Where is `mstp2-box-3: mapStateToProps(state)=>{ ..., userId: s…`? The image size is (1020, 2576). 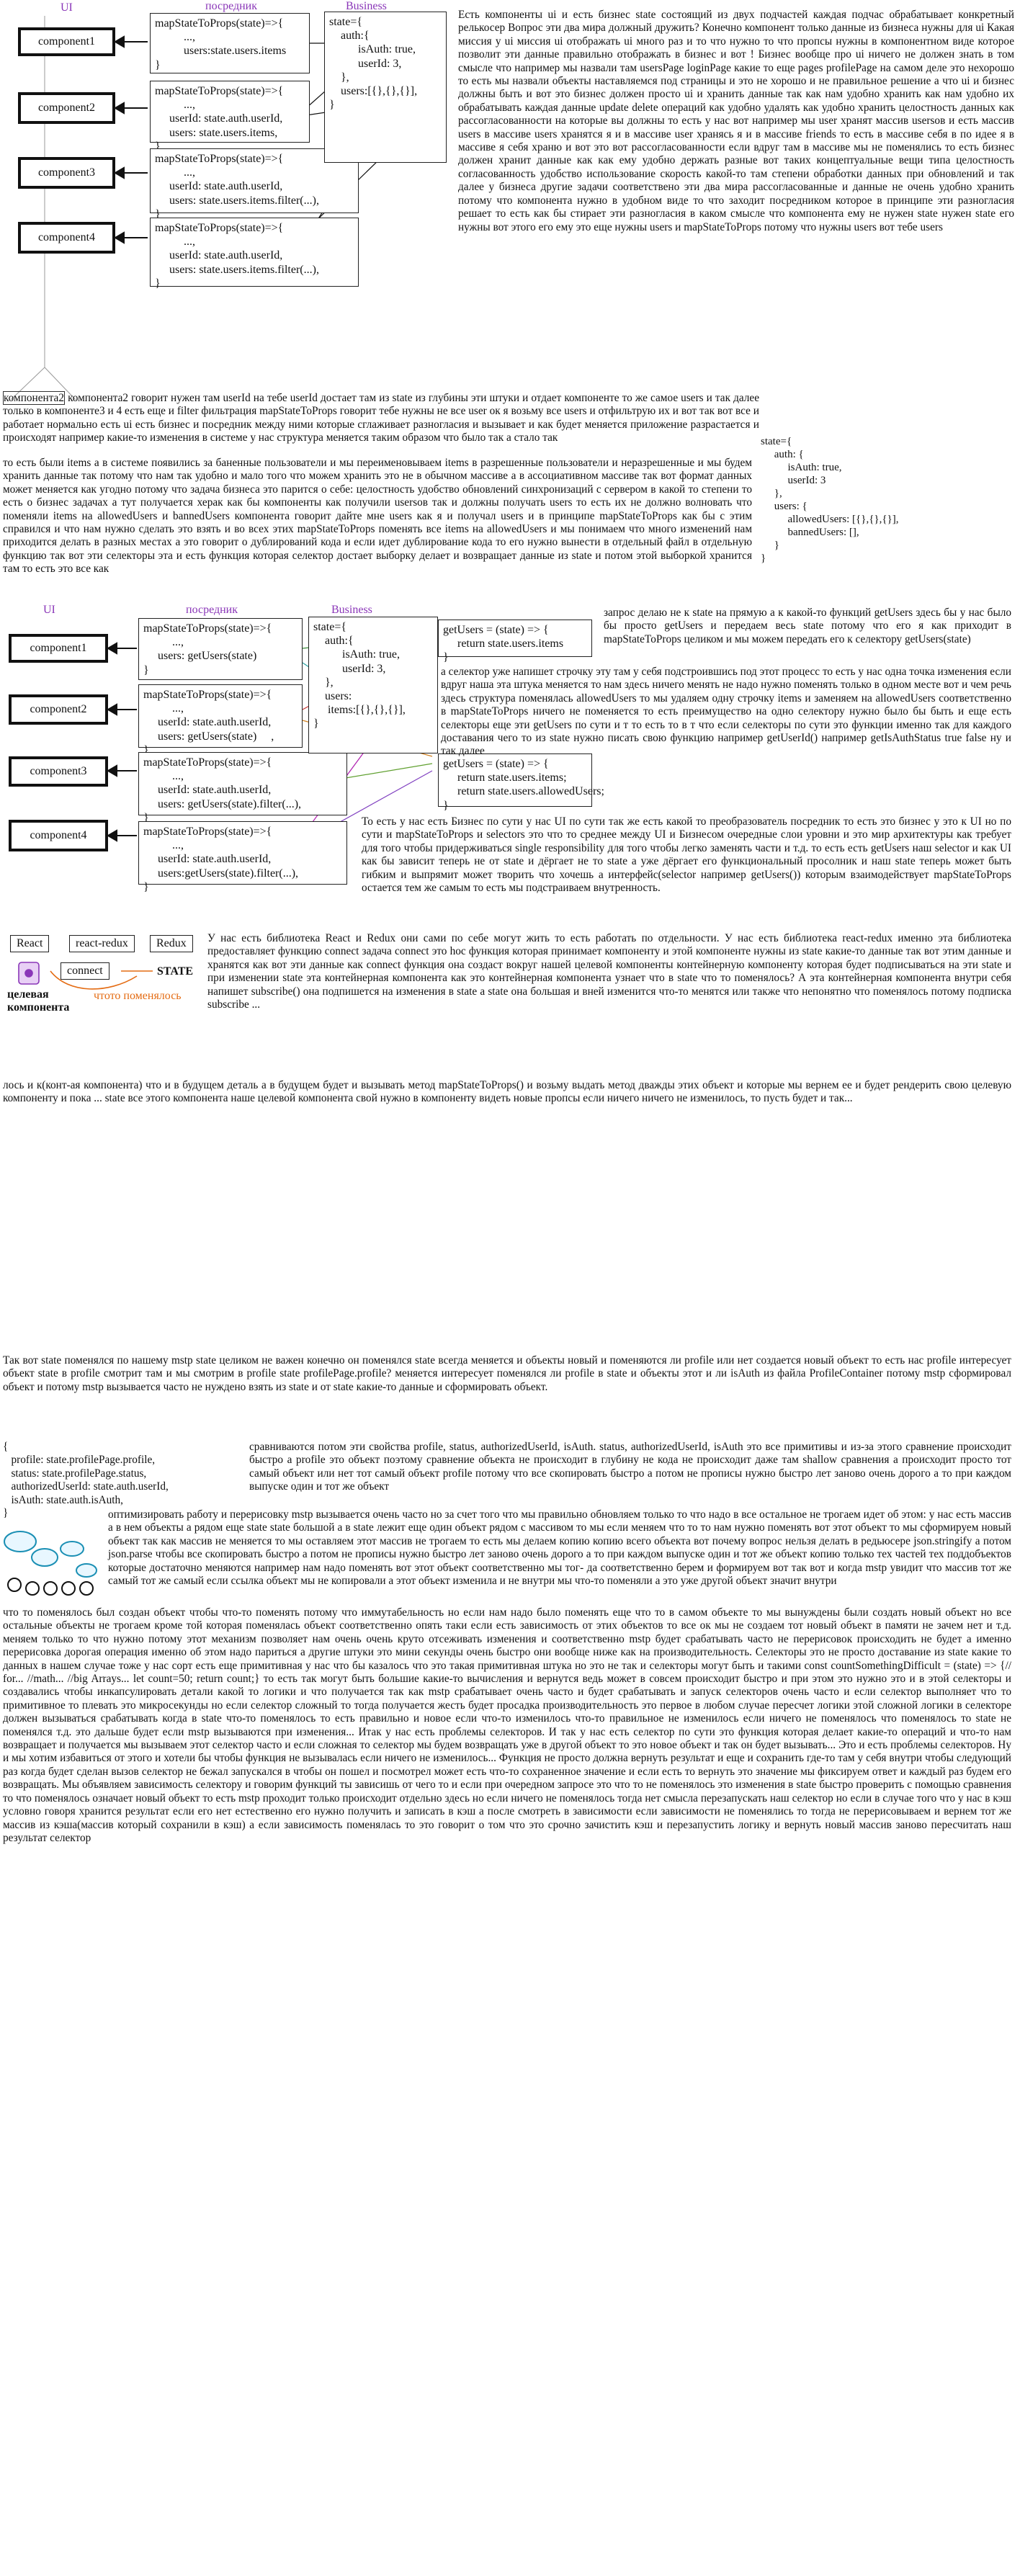
mstp2-box-3: mapStateToProps(state)=>{ ..., userId: s… is located at coordinates (242, 788).